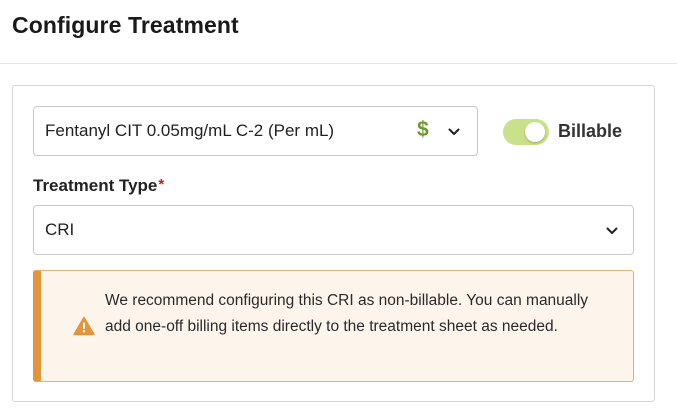  What do you see at coordinates (190, 130) in the screenshot?
I see `product-select-value: Fentanyl CIT 0.05mg/mL C-2 (Per mL)` at bounding box center [190, 130].